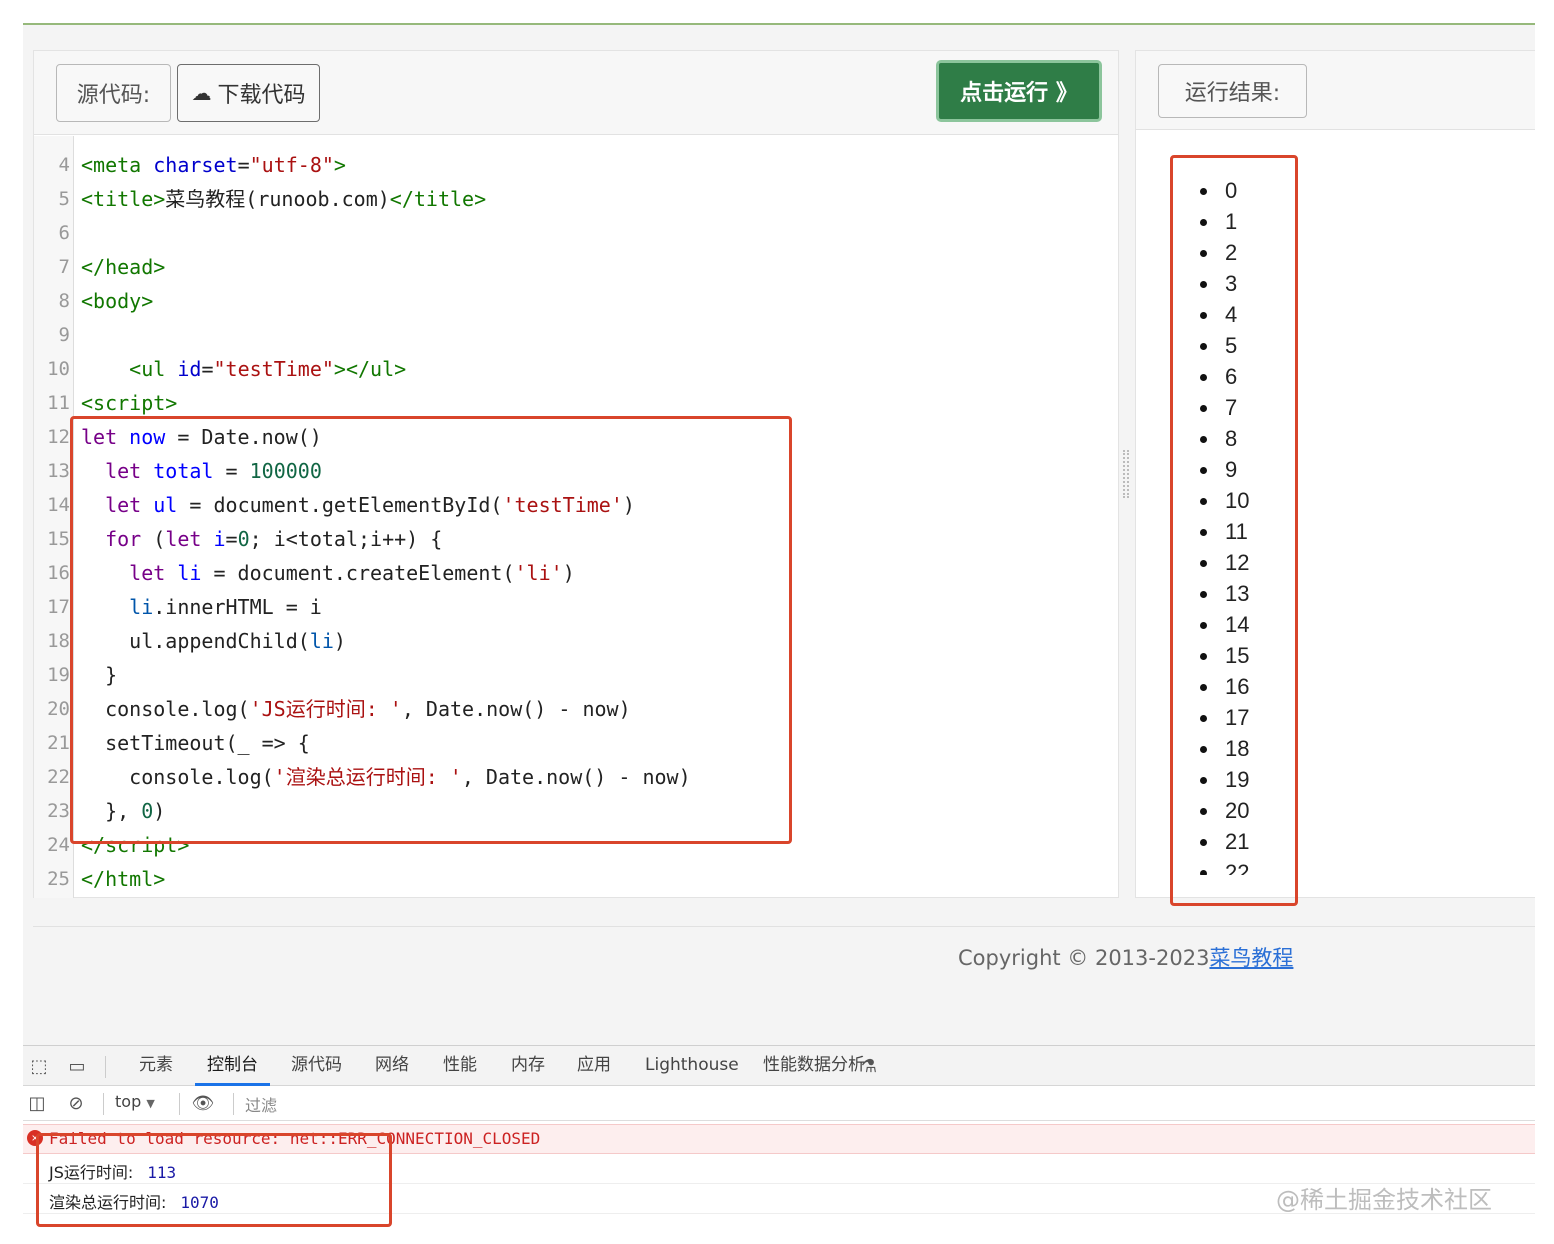  What do you see at coordinates (1384, 1200) in the screenshot?
I see `watermark: @稀土掘金技术社区` at bounding box center [1384, 1200].